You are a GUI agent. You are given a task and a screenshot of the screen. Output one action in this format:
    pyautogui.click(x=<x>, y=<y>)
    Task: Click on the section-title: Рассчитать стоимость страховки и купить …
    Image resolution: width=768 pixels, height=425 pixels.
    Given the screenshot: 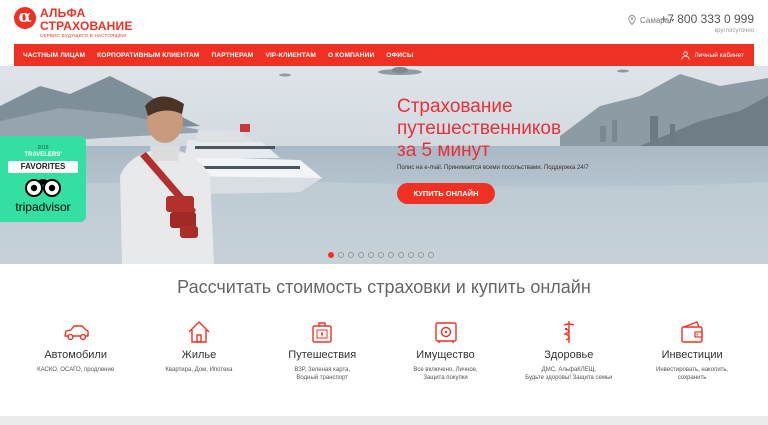 What is the action you would take?
    pyautogui.click(x=384, y=287)
    